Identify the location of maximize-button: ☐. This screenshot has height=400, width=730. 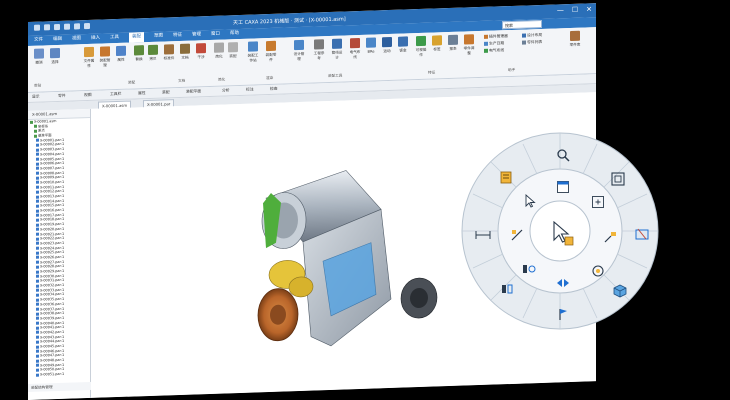
(575, 10).